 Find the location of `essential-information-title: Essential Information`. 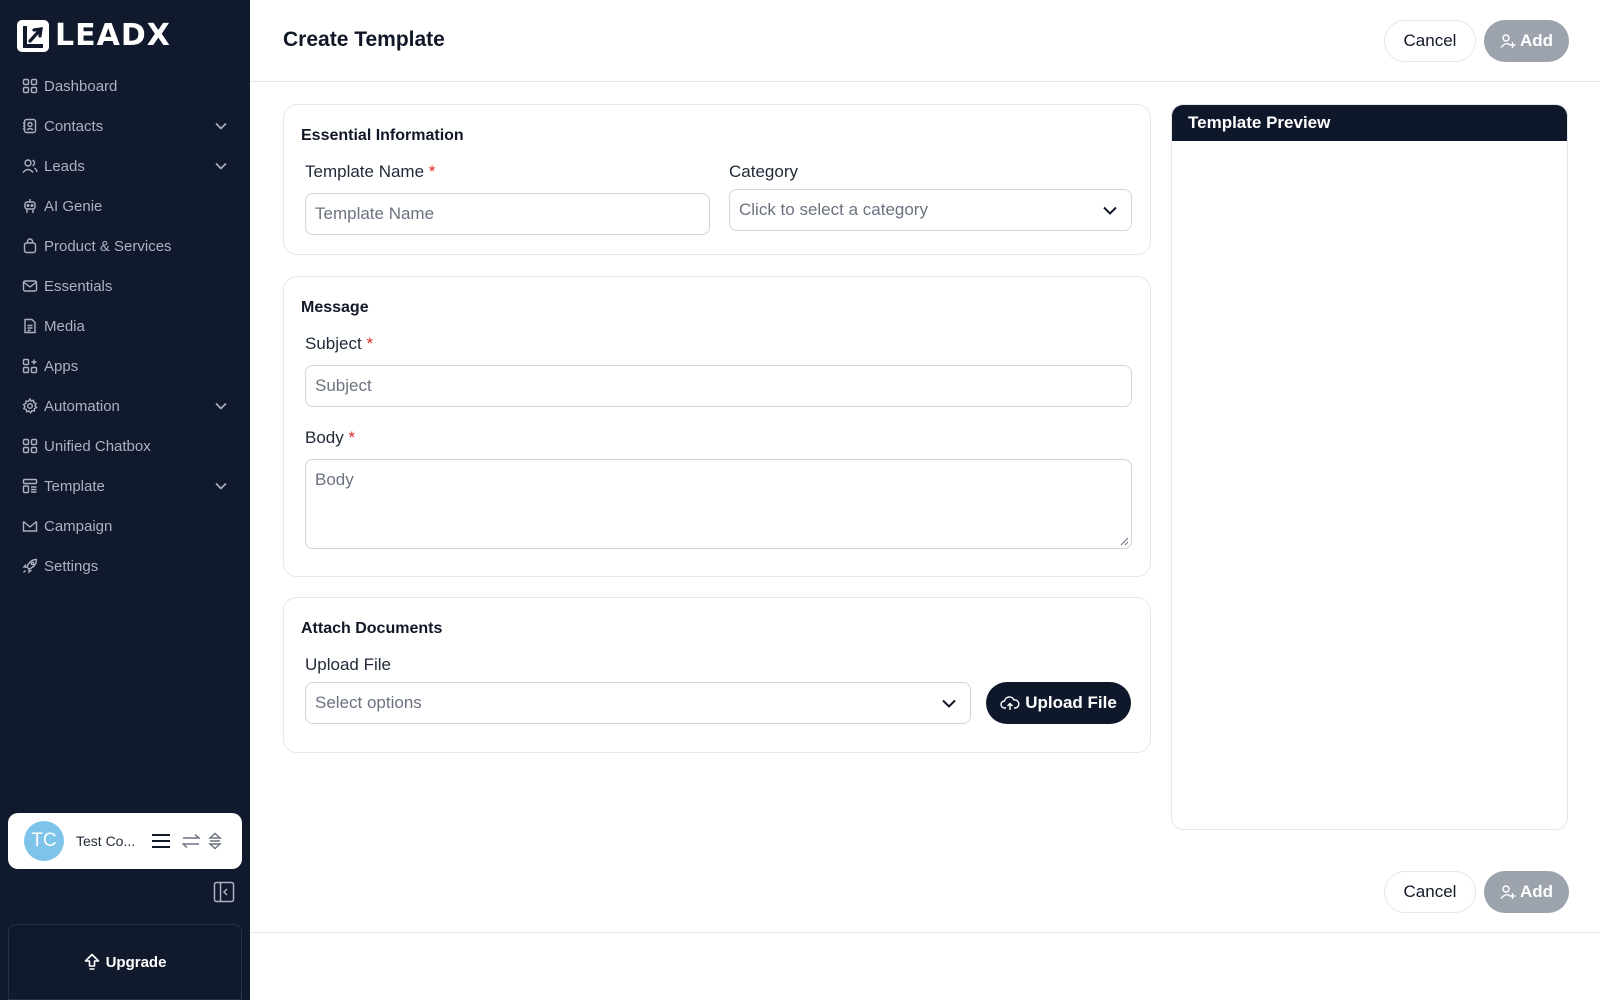

essential-information-title: Essential Information is located at coordinates (382, 135).